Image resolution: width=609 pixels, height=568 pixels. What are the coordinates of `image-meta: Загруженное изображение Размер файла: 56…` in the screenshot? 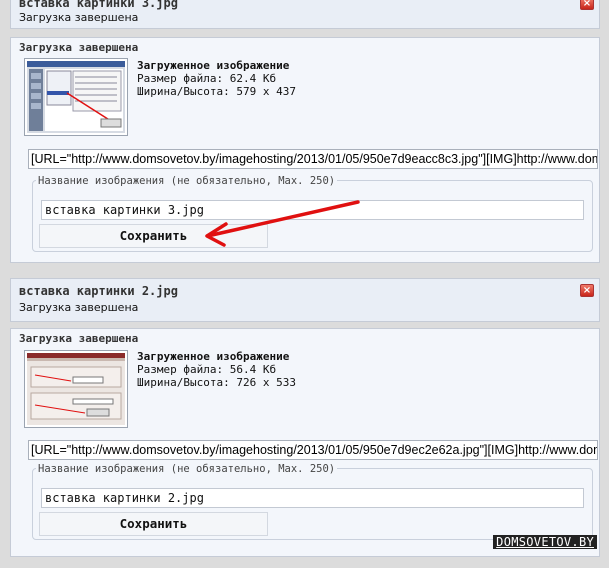 It's located at (216, 369).